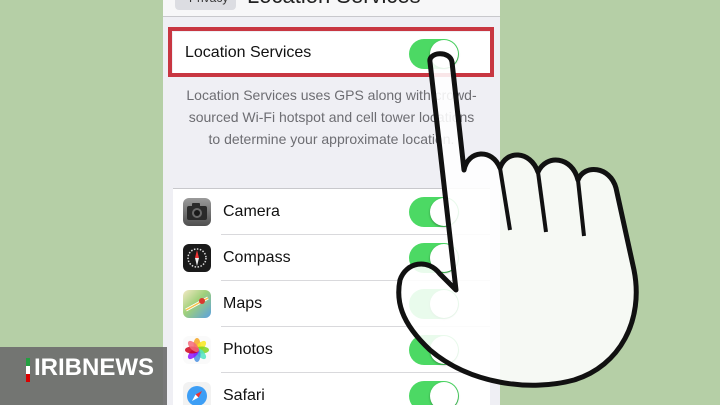  I want to click on watermark-text: IRIBNEWS, so click(94, 367).